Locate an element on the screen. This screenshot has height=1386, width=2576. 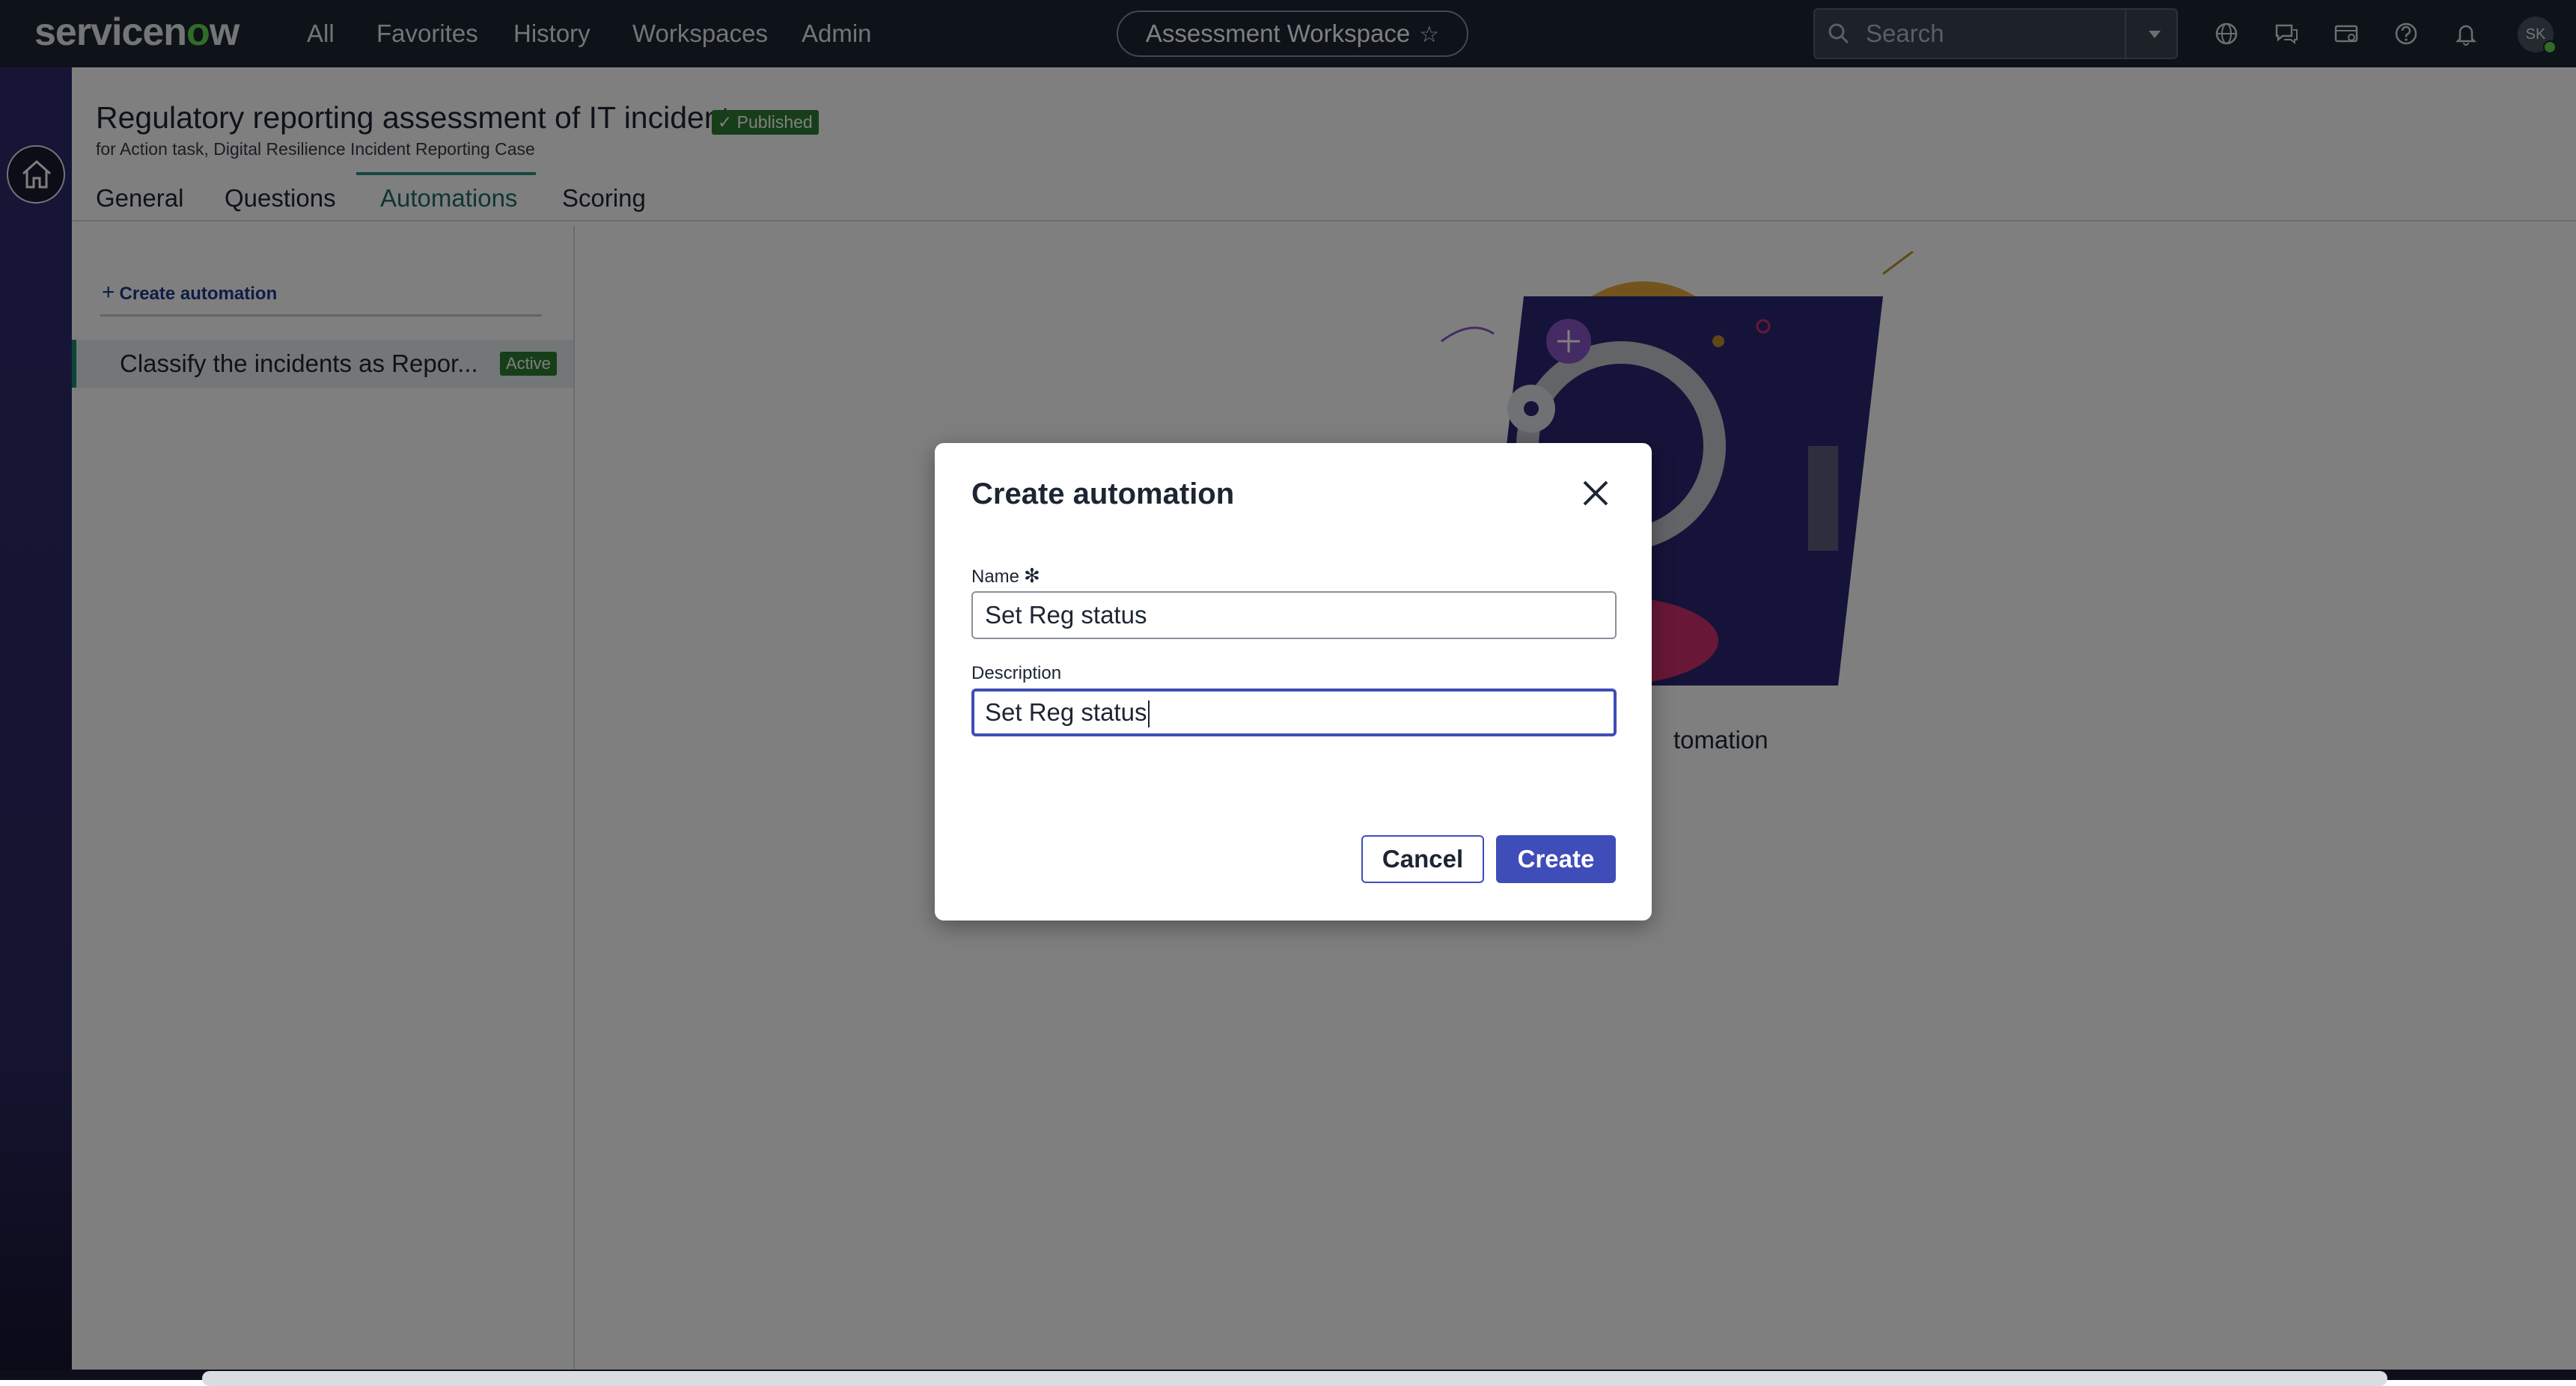
description-field: Set Reg status is located at coordinates (1294, 712).